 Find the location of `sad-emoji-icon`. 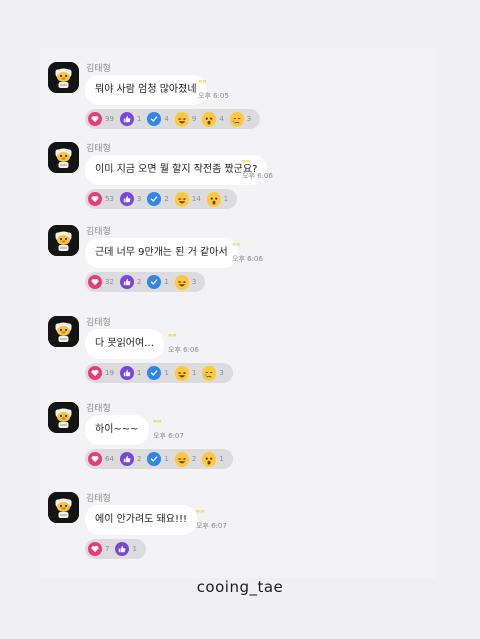

sad-emoji-icon is located at coordinates (236, 119).